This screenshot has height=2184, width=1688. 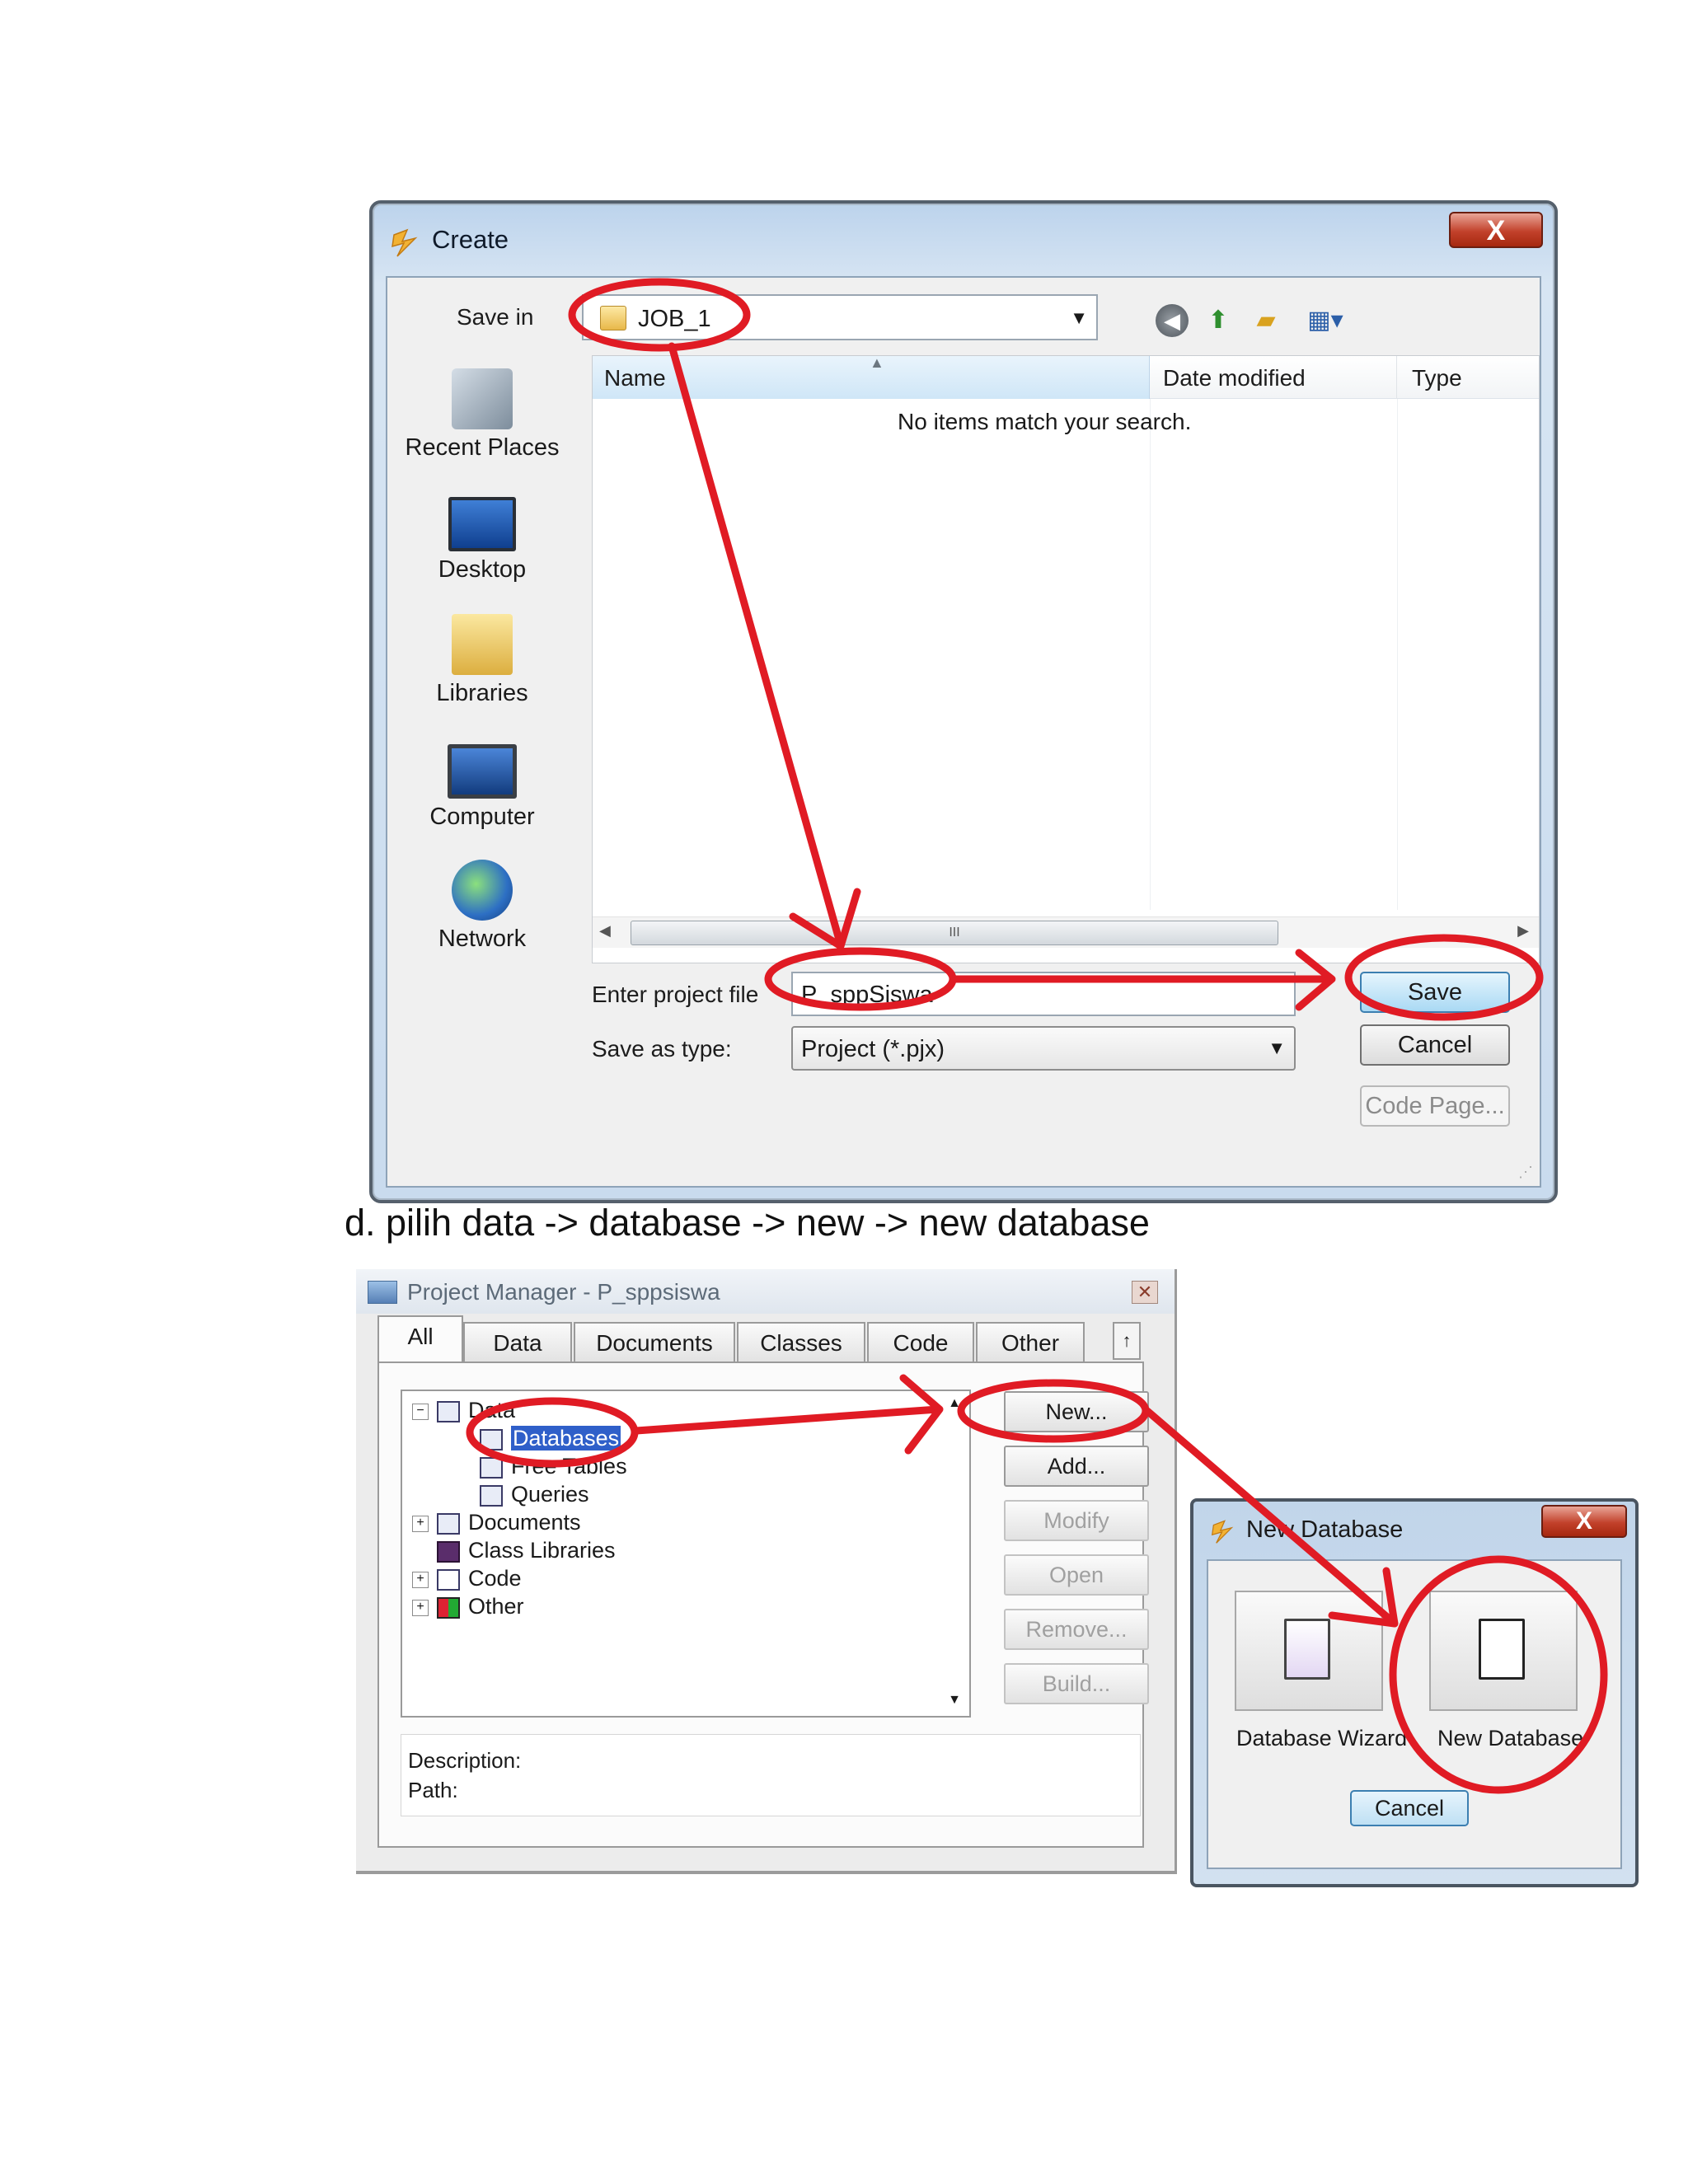 I want to click on path-label: Path:, so click(x=433, y=1790).